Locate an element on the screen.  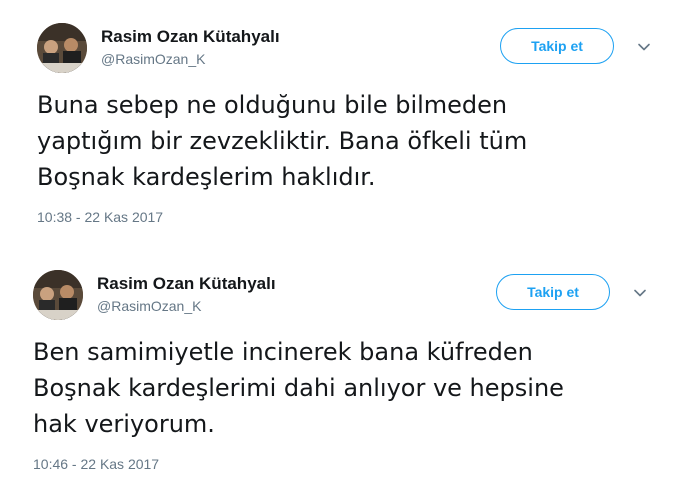
tweet-timestamp: 10:38 - 22 Kas 2017 is located at coordinates (100, 217).